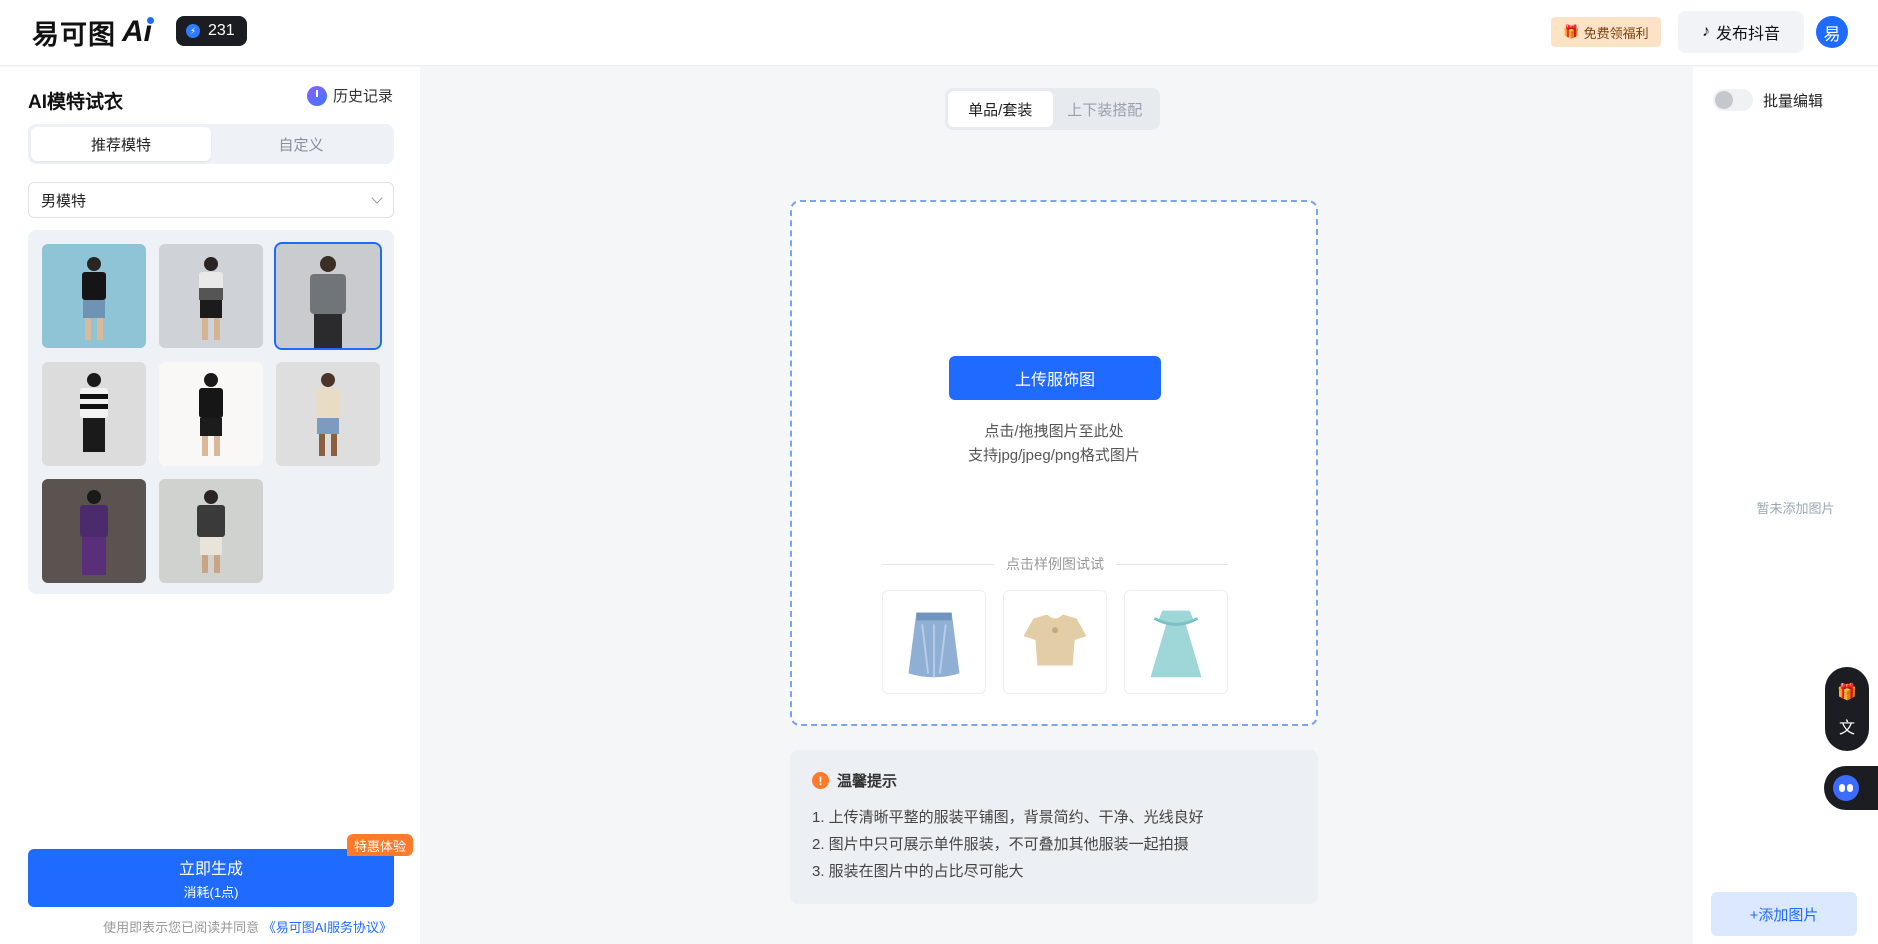  I want to click on agreement-text: 使用即表示您已阅读并同意 《易可图AI服务协议》, so click(247, 926).